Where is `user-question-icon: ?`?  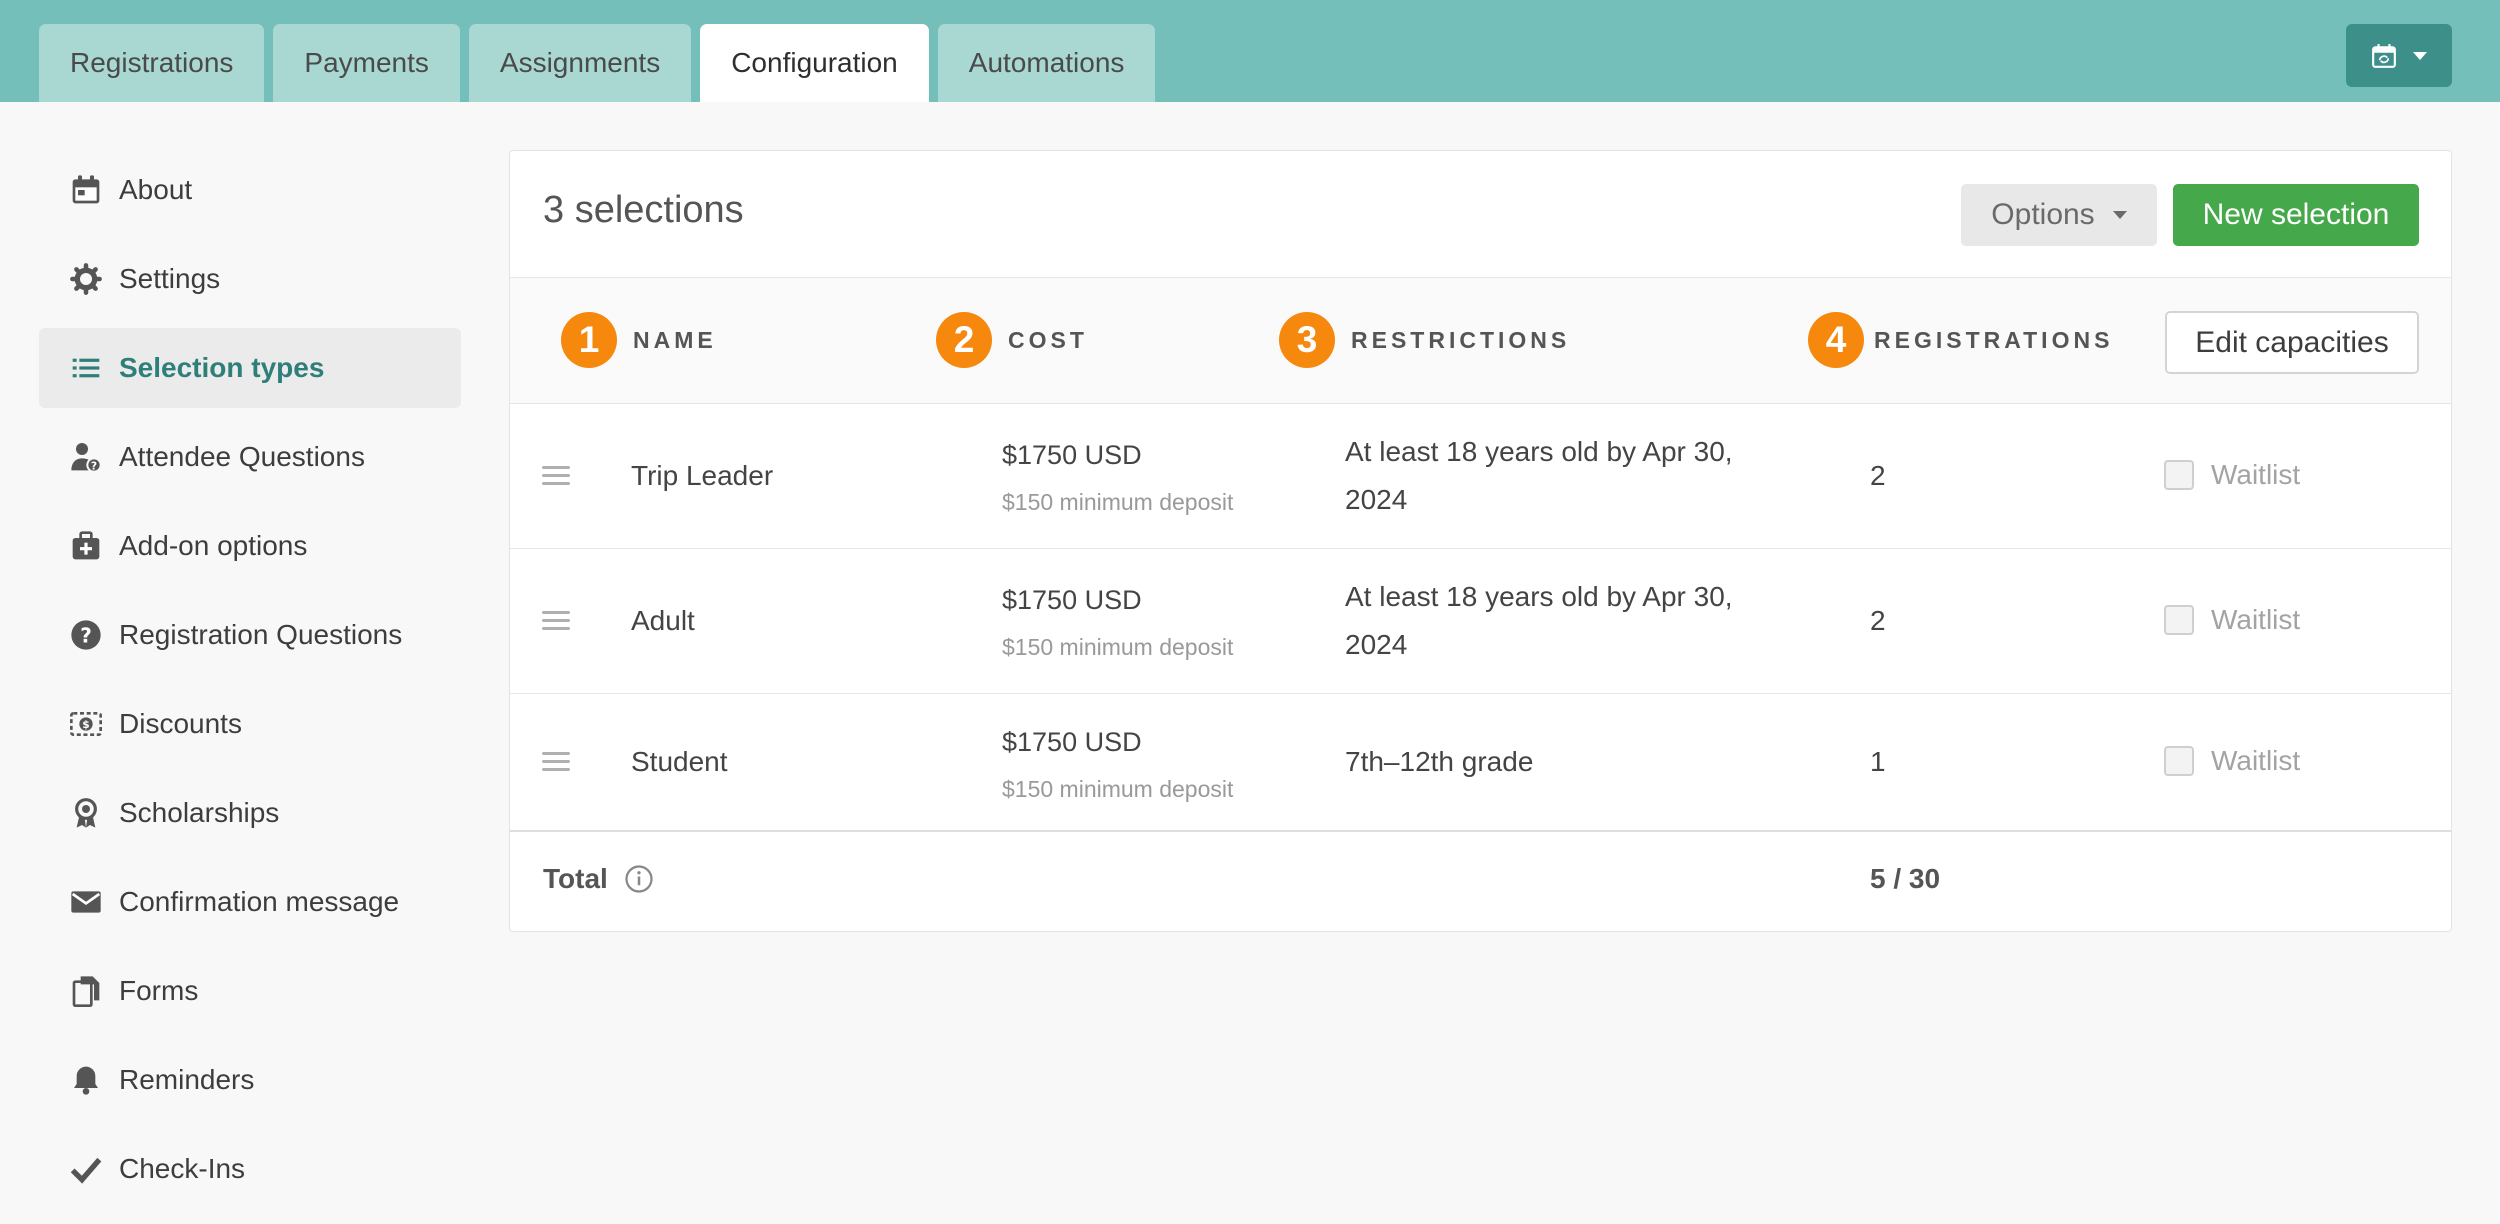
user-question-icon: ? is located at coordinates (86, 457).